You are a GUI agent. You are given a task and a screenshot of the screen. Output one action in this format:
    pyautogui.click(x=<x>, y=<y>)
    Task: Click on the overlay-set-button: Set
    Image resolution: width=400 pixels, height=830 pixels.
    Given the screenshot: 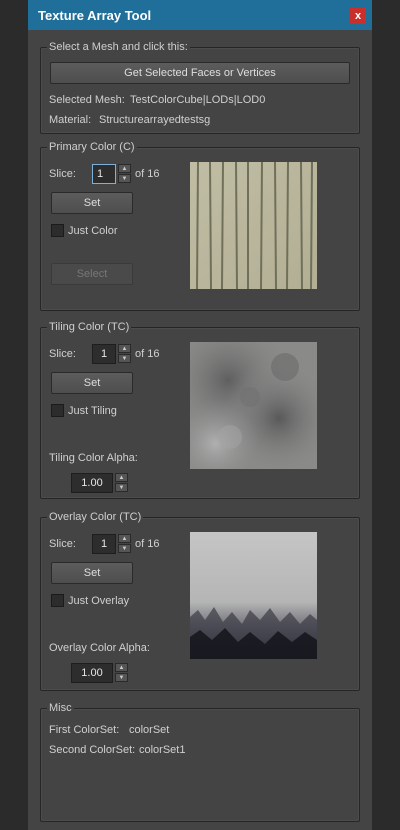 What is the action you would take?
    pyautogui.click(x=92, y=573)
    